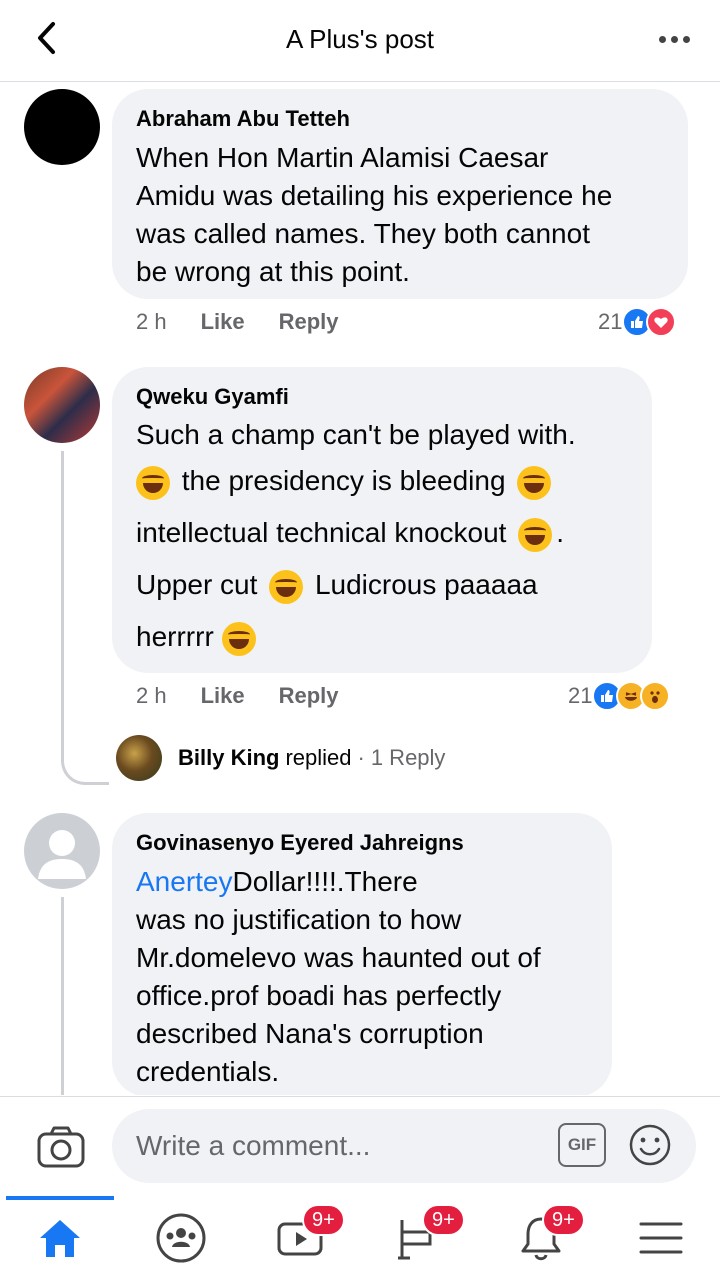 Image resolution: width=720 pixels, height=1280 pixels. What do you see at coordinates (273, 271) in the screenshot?
I see `comment-line: be wrong at this point.` at bounding box center [273, 271].